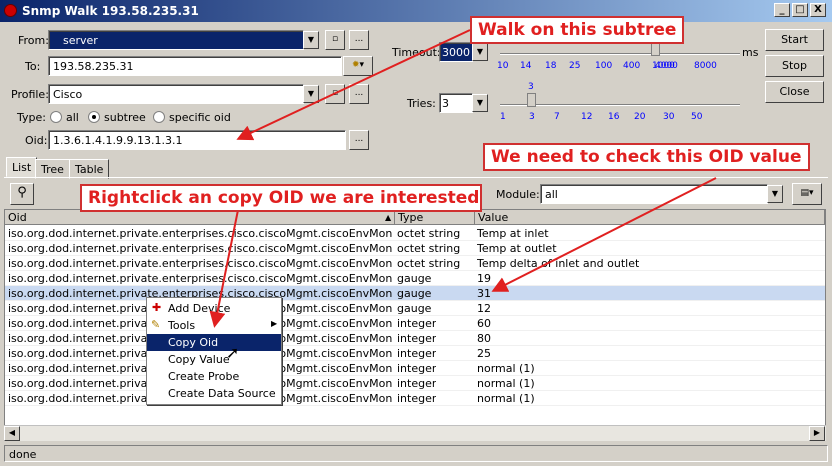 The height and width of the screenshot is (466, 832). Describe the element at coordinates (577, 30) in the screenshot. I see `callout-walk: Walk on this subtree` at that location.